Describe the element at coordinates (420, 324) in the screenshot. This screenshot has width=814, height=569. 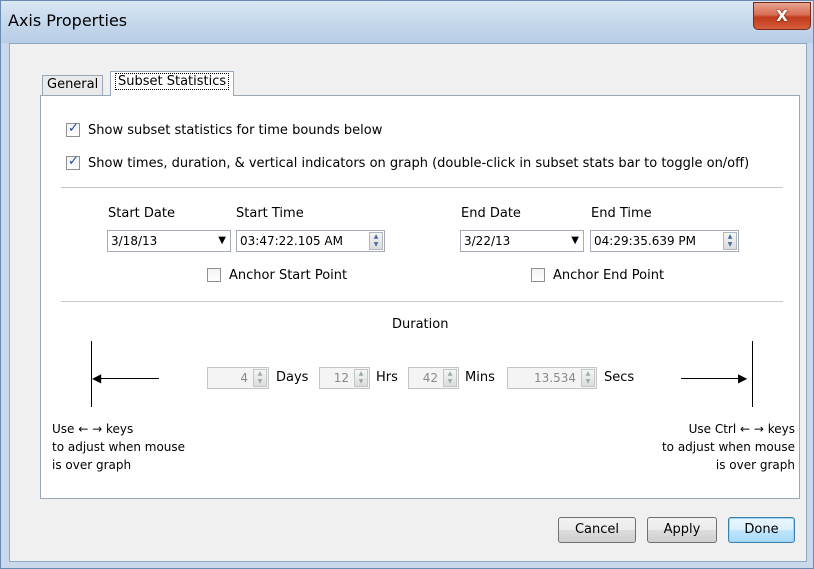
I see `duration-title: Duration` at that location.